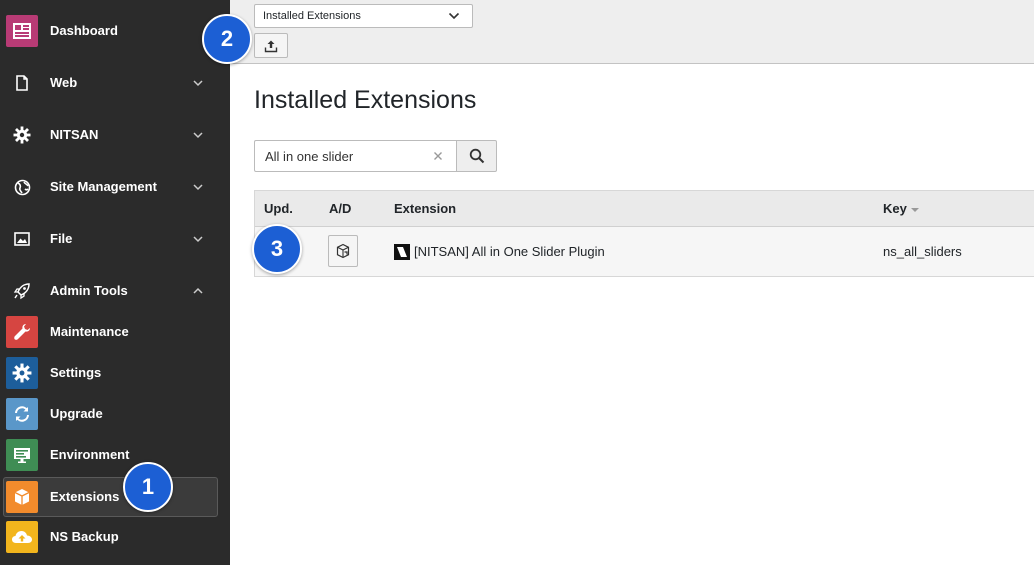 This screenshot has height=565, width=1034. I want to click on callout-badge-2: 2, so click(227, 39).